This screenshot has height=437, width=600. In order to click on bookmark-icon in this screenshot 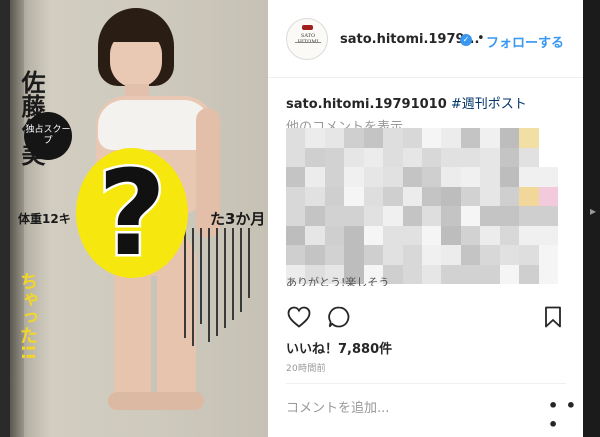, I will do `click(553, 317)`.